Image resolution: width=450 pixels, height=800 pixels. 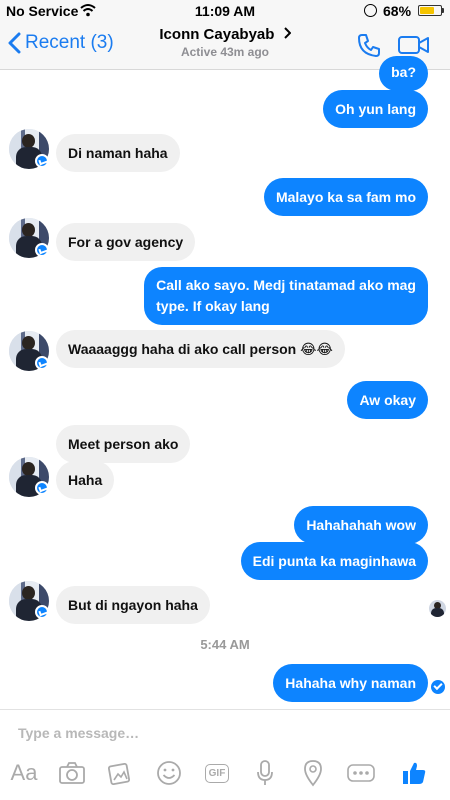 I want to click on message-bubble-outgoing: Edi punta ka maginhawa, so click(x=334, y=561).